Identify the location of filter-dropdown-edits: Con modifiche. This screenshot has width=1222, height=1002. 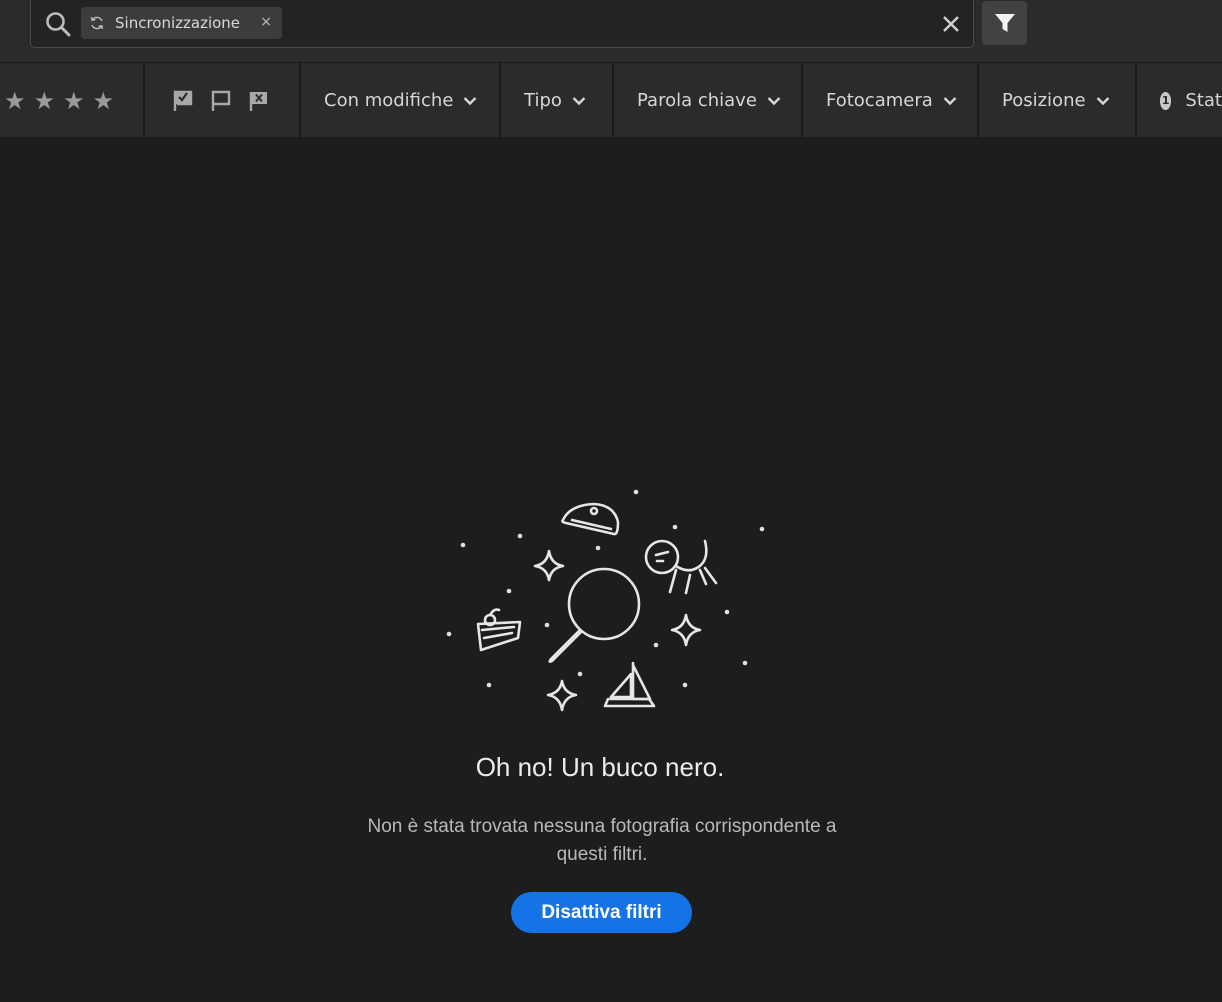
(401, 100).